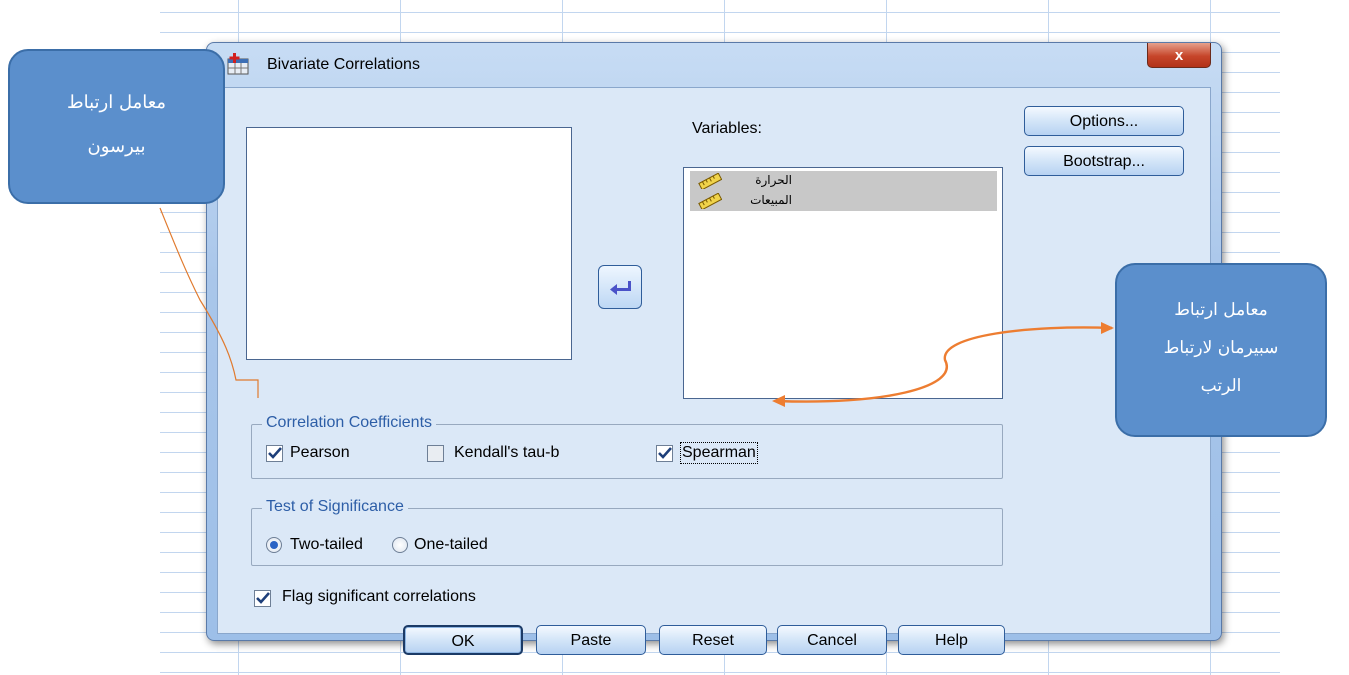 The image size is (1349, 675). I want to click on variable-item: الحرارة, so click(843, 181).